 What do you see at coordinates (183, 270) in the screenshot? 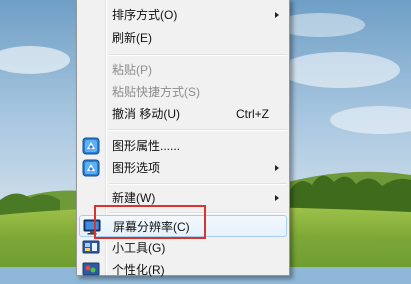
I see `menu-item-personalize: 个性化(R)` at bounding box center [183, 270].